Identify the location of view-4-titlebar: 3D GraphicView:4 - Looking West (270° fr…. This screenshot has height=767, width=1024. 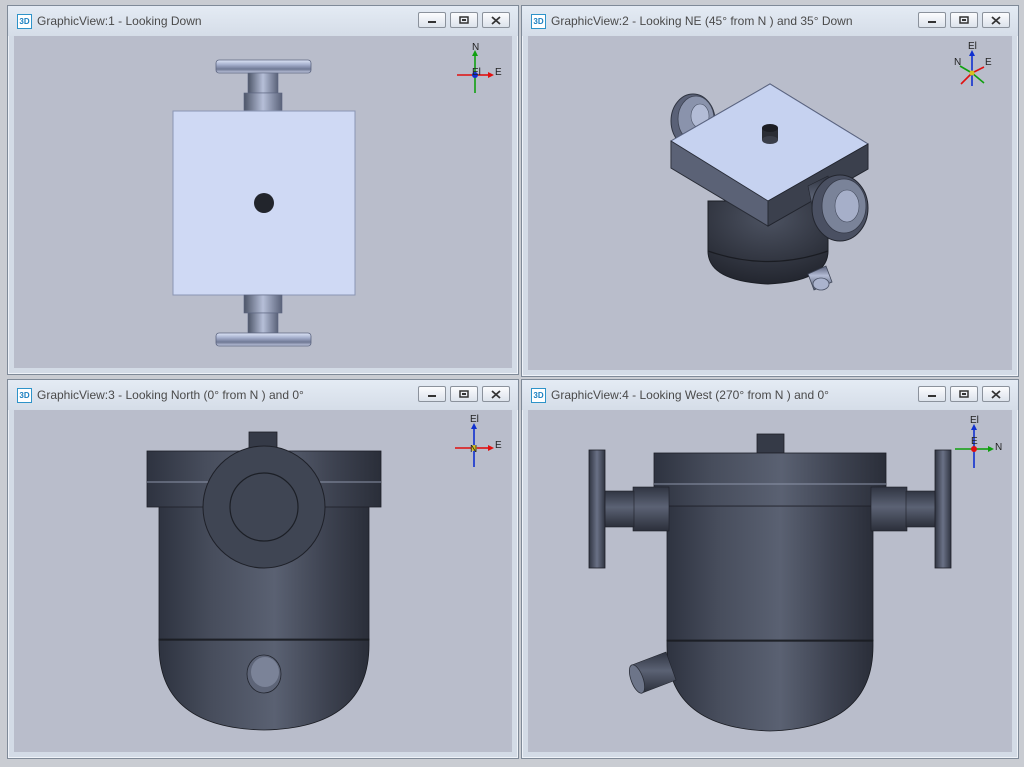
(770, 395).